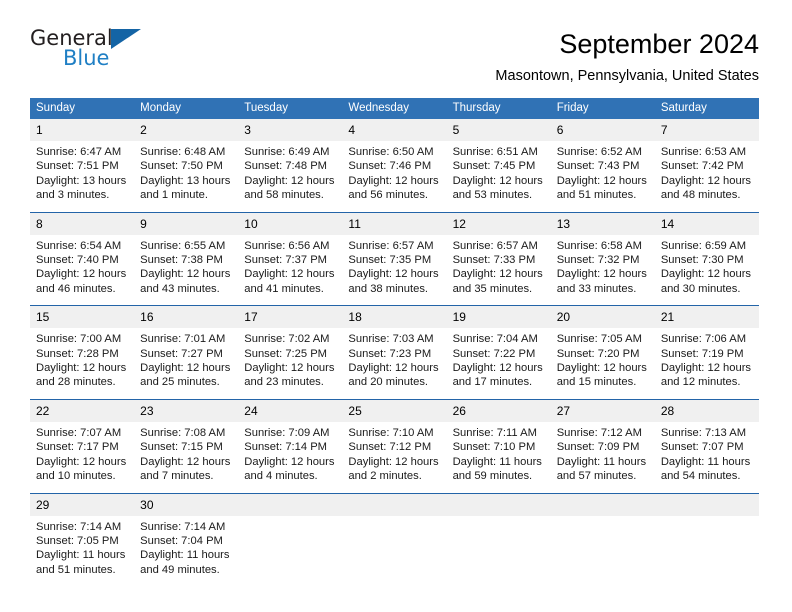 This screenshot has height=612, width=792. I want to click on day-number: 22, so click(82, 411).